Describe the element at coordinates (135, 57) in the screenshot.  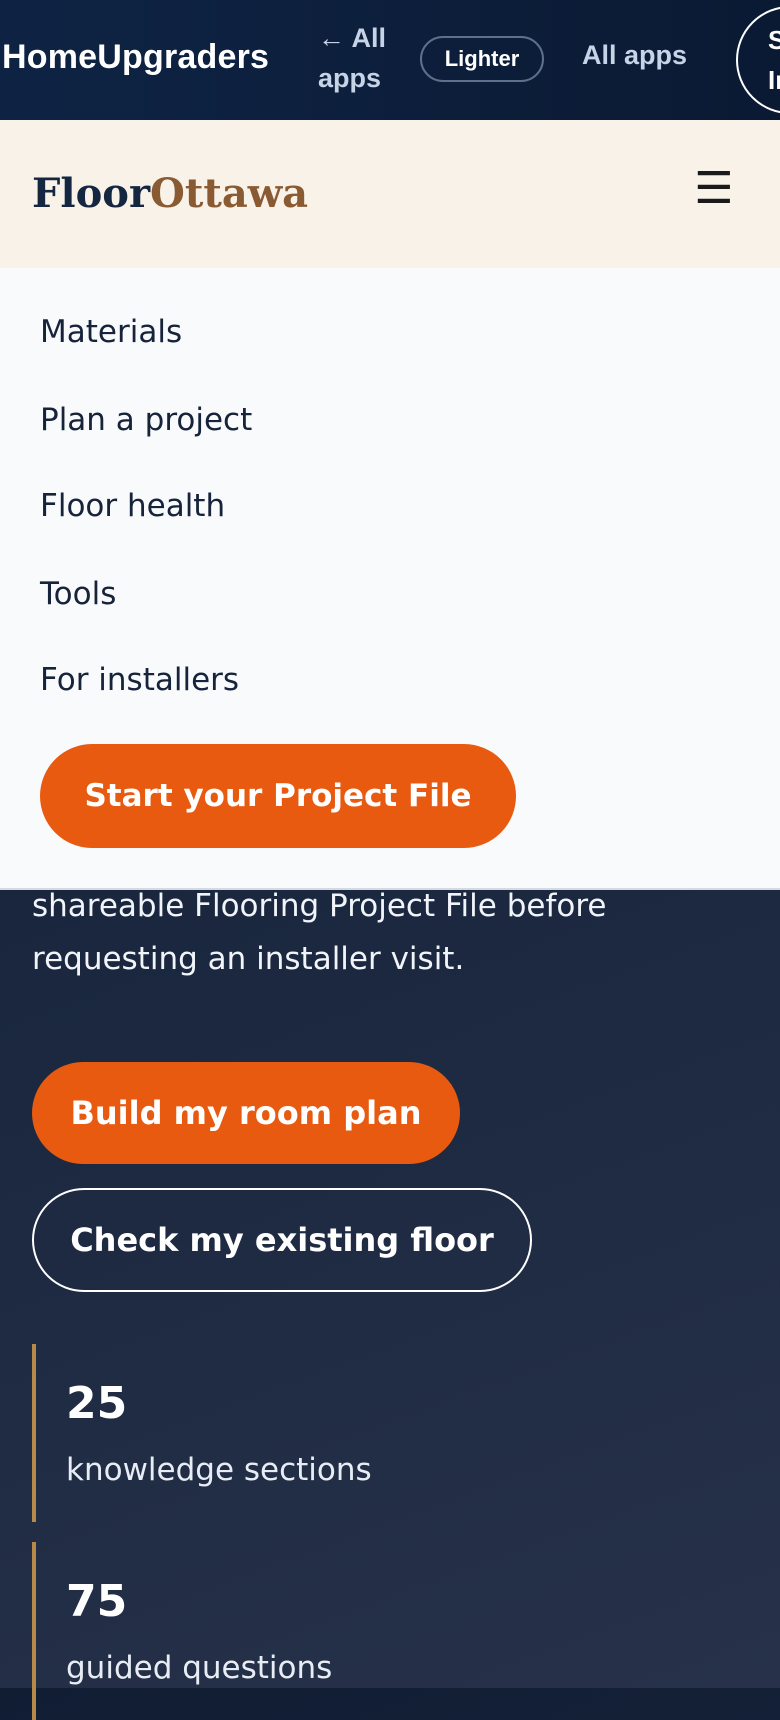
I see `homeupgraders-brand: HomeUpgraders` at that location.